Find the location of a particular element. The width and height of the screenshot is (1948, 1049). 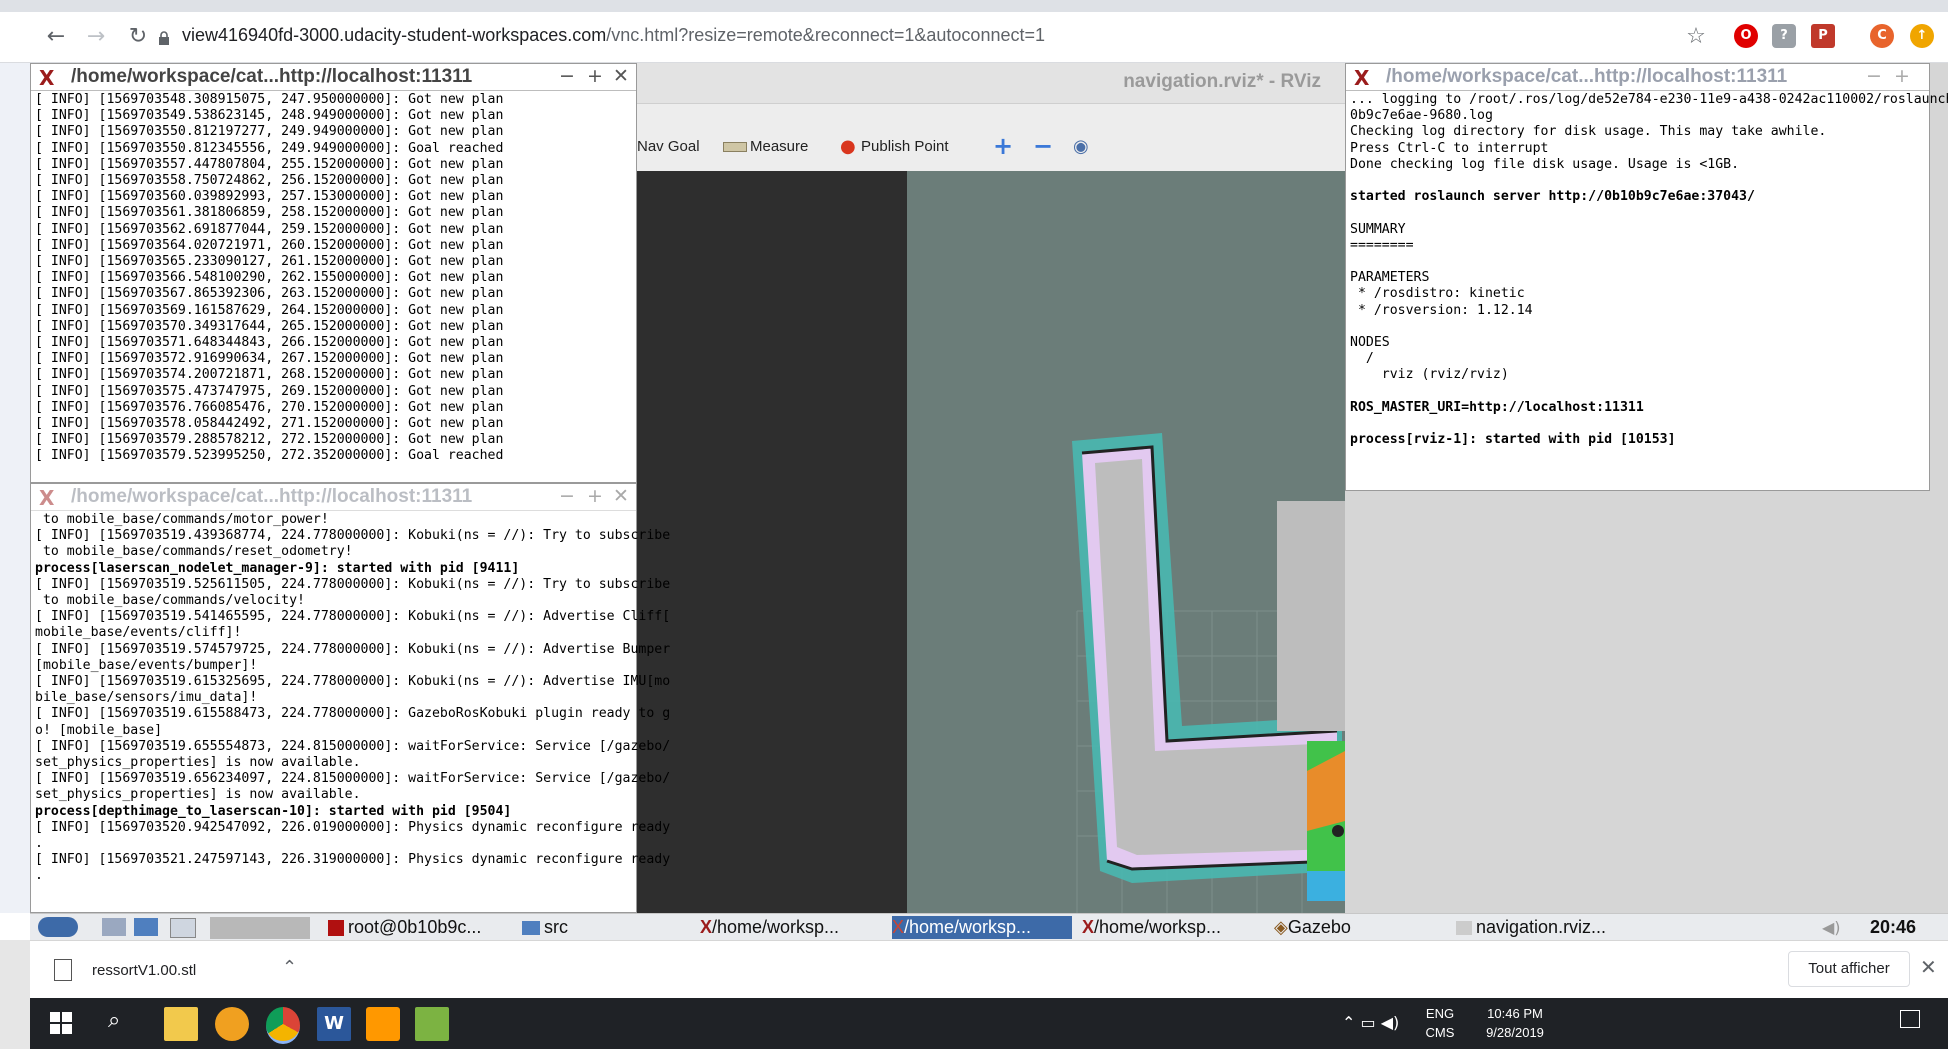

taskbar-item-gazebo: ◈Gazebo is located at coordinates (1334, 927).